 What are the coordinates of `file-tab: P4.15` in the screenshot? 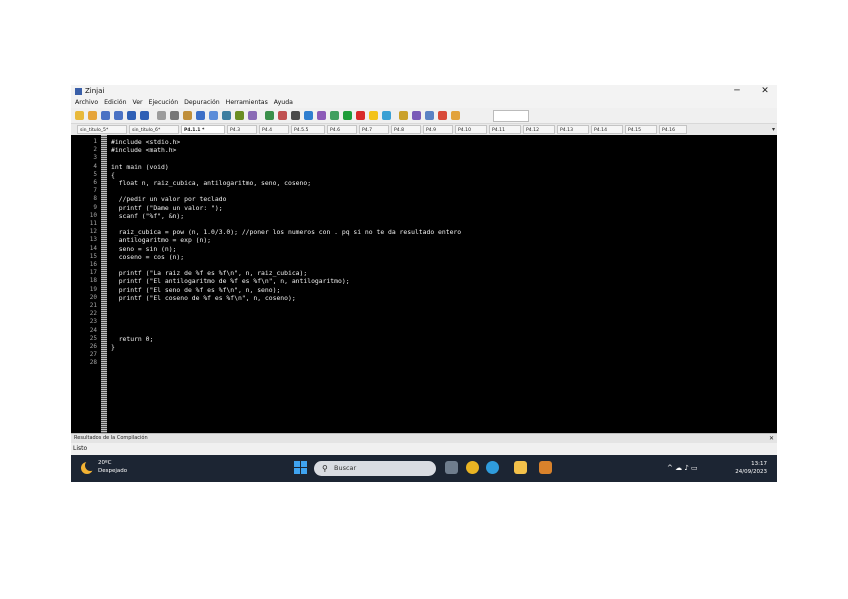 It's located at (641, 129).